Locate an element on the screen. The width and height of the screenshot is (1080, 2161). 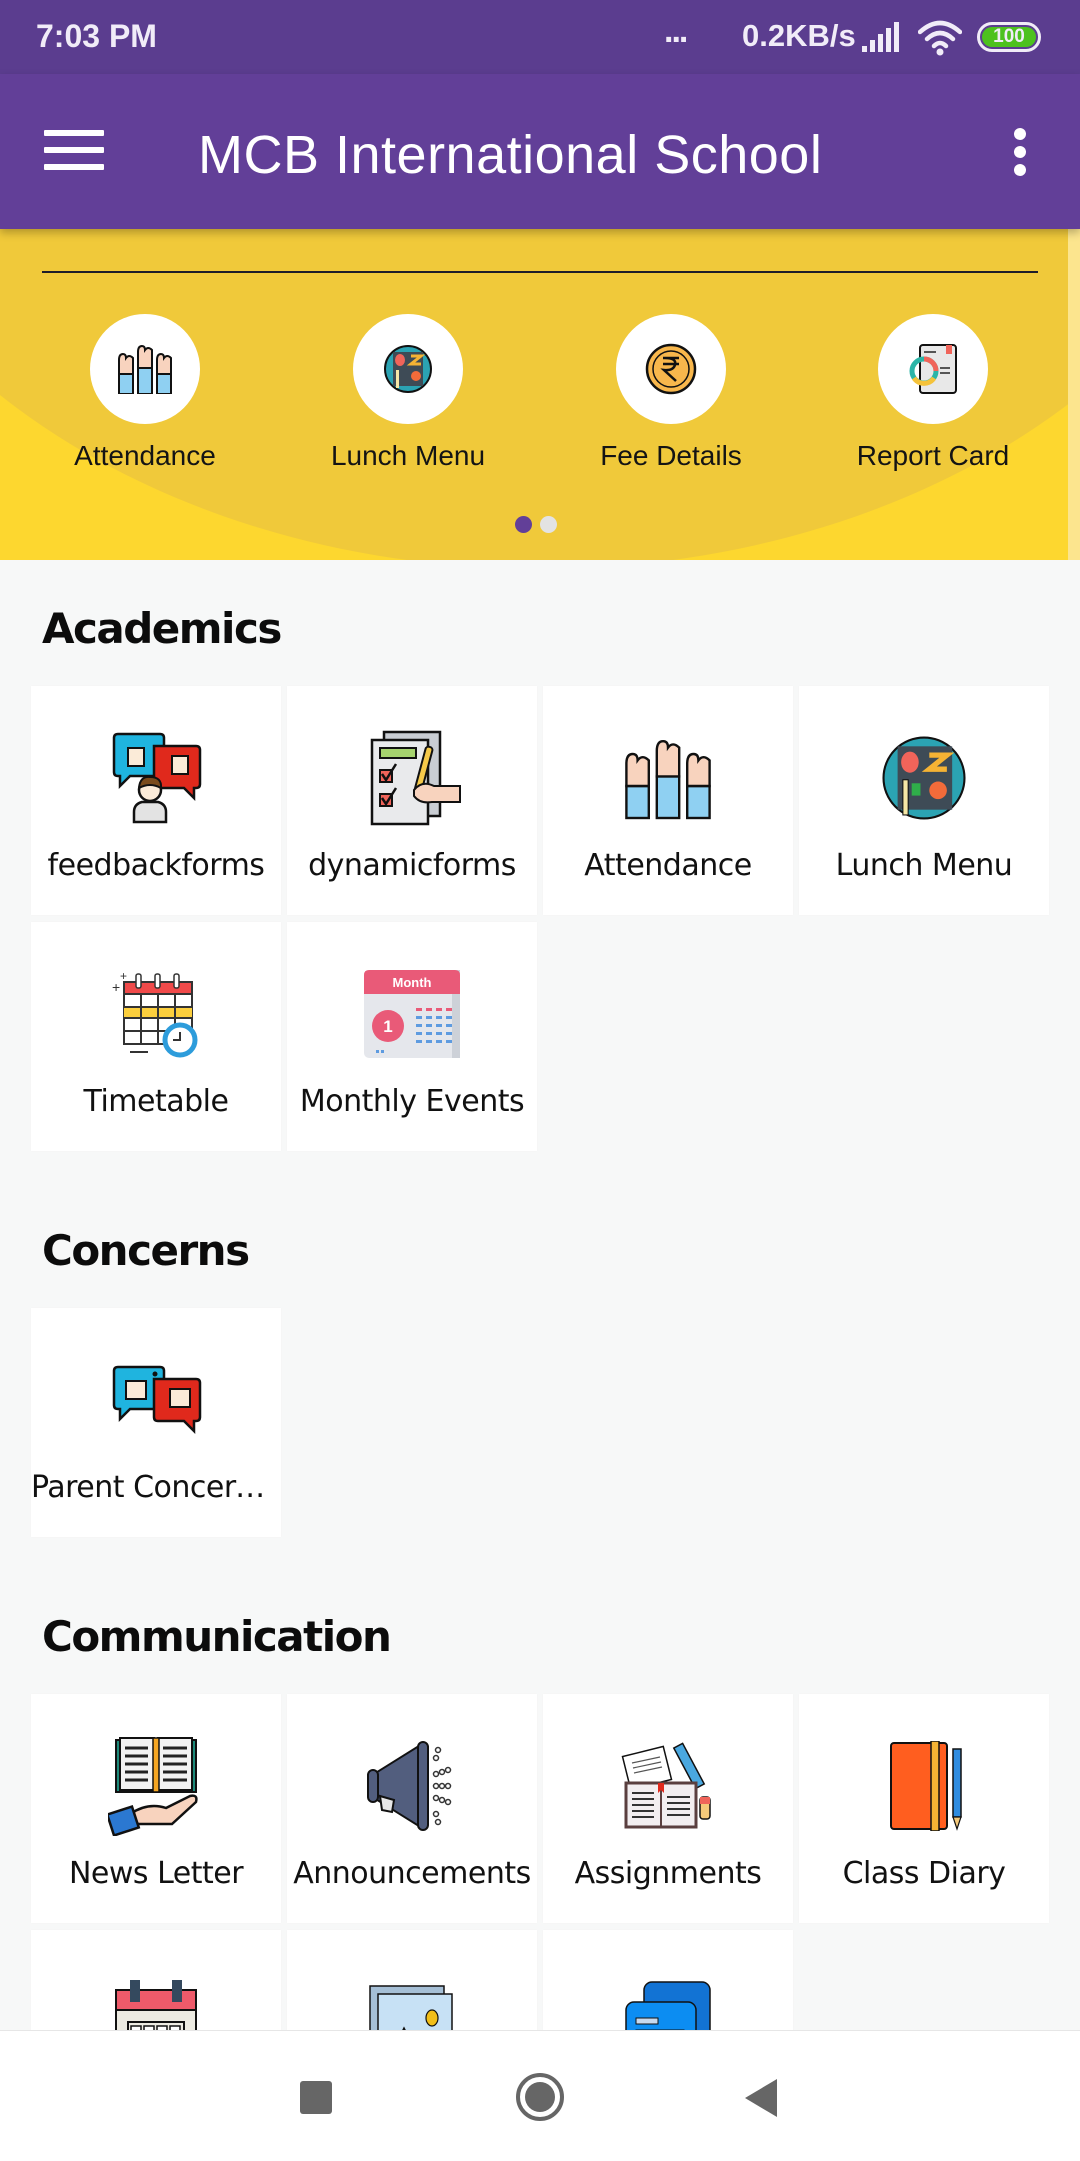
tile-label: dynamicforms is located at coordinates (412, 865).